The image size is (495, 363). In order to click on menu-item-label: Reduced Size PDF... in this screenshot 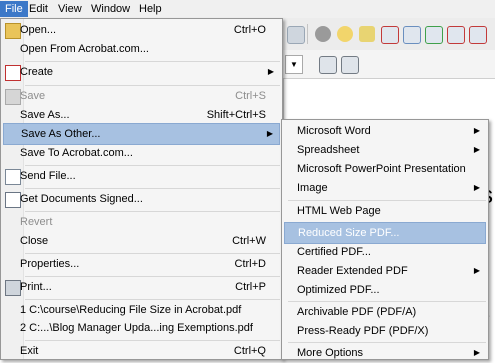, I will do `click(349, 233)`.